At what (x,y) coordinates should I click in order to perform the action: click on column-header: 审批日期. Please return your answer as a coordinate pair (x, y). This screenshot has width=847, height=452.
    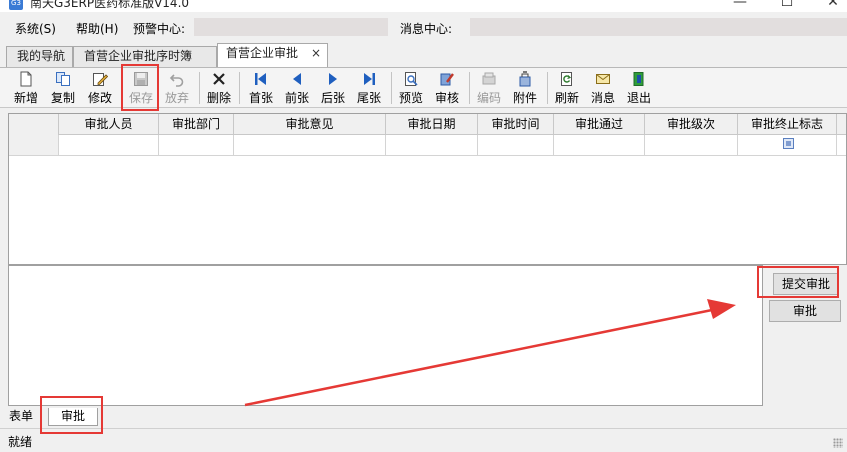
    Looking at the image, I should click on (432, 124).